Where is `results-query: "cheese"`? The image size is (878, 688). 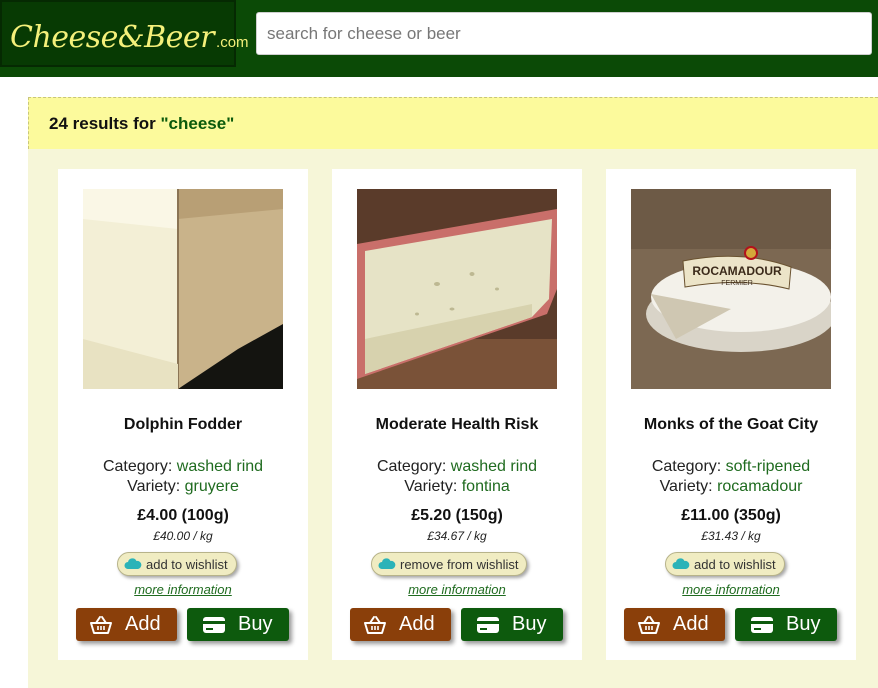 results-query: "cheese" is located at coordinates (197, 123).